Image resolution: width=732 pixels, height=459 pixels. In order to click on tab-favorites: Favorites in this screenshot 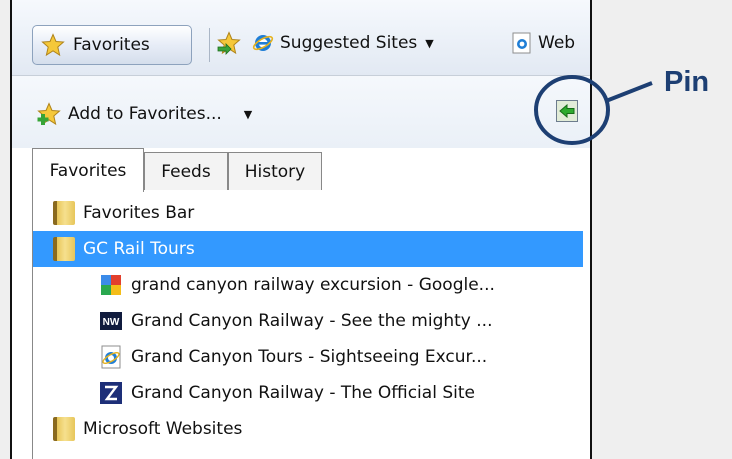, I will do `click(88, 170)`.